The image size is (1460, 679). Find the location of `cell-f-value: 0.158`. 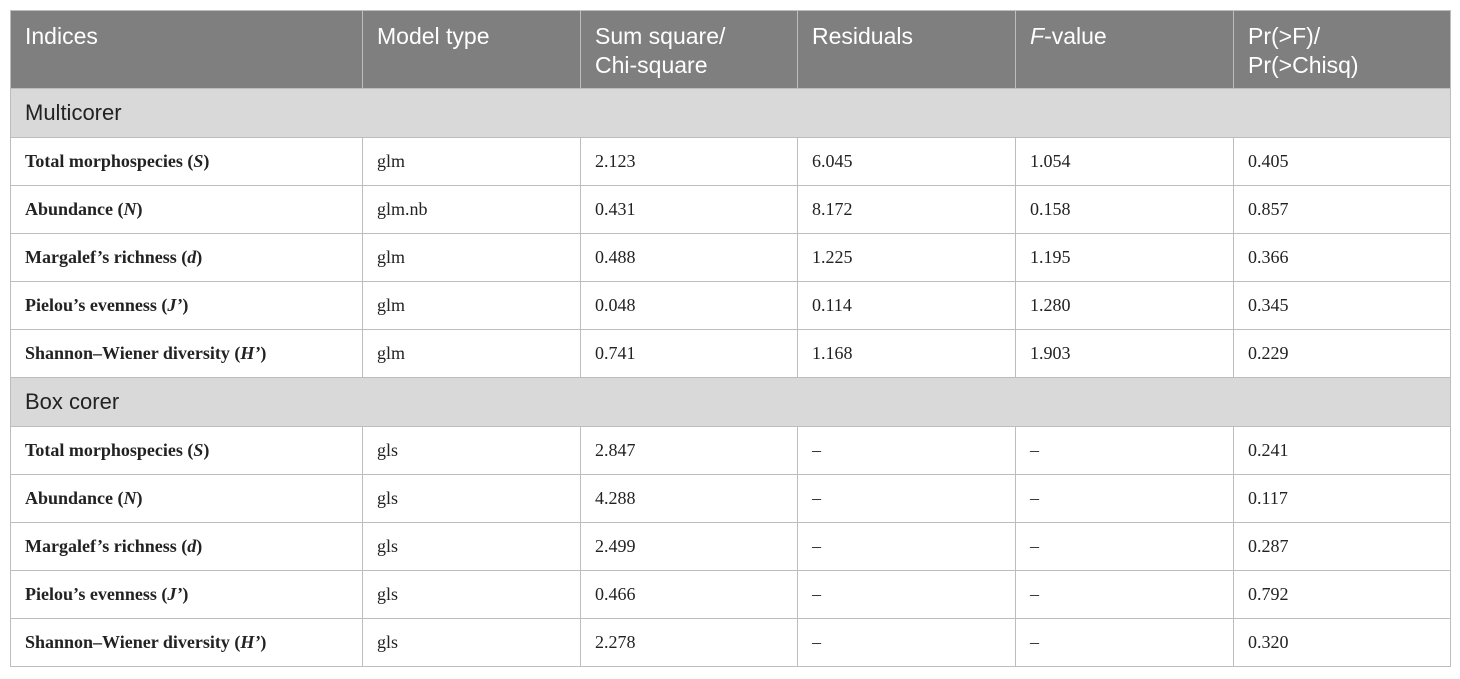

cell-f-value: 0.158 is located at coordinates (1124, 209).